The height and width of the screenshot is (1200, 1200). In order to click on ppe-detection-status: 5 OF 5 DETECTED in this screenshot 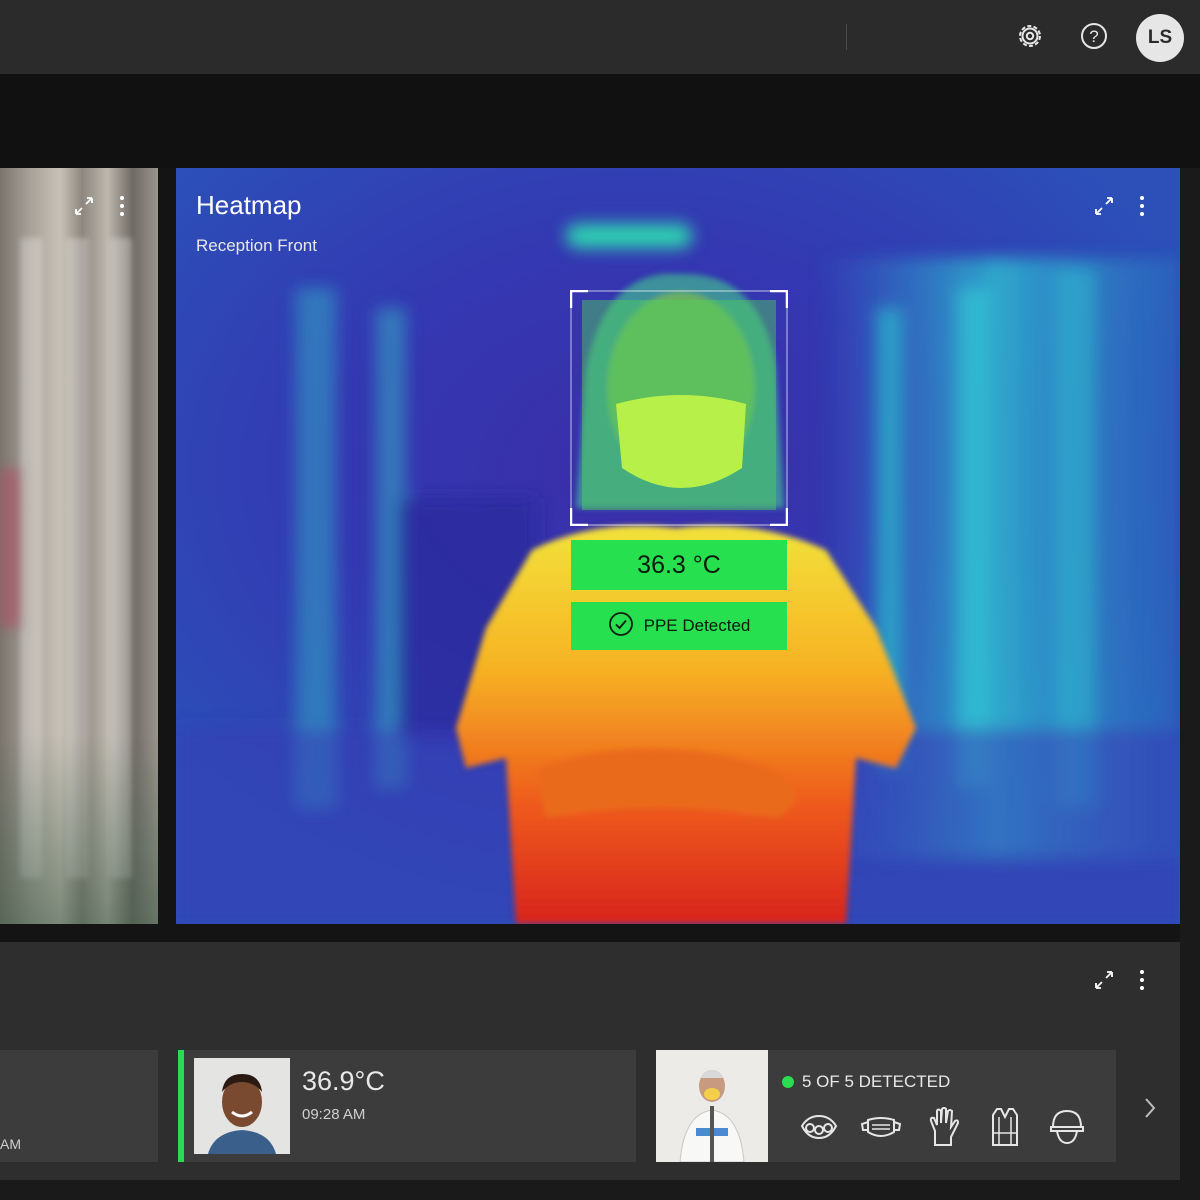, I will do `click(866, 1082)`.